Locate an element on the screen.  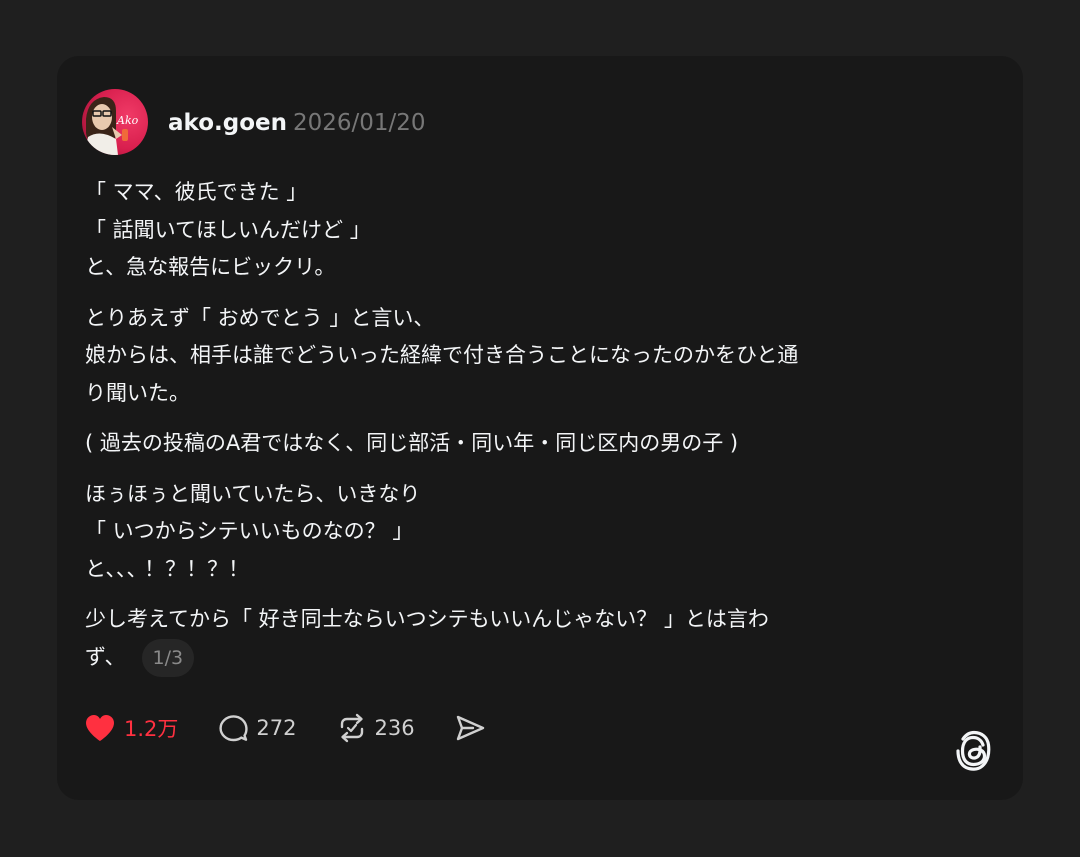
comment-count: 272 is located at coordinates (276, 728).